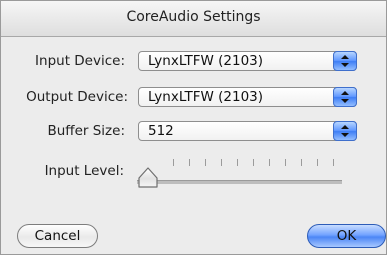  I want to click on input-device-popup: LynxLTFW (2103), so click(247, 61).